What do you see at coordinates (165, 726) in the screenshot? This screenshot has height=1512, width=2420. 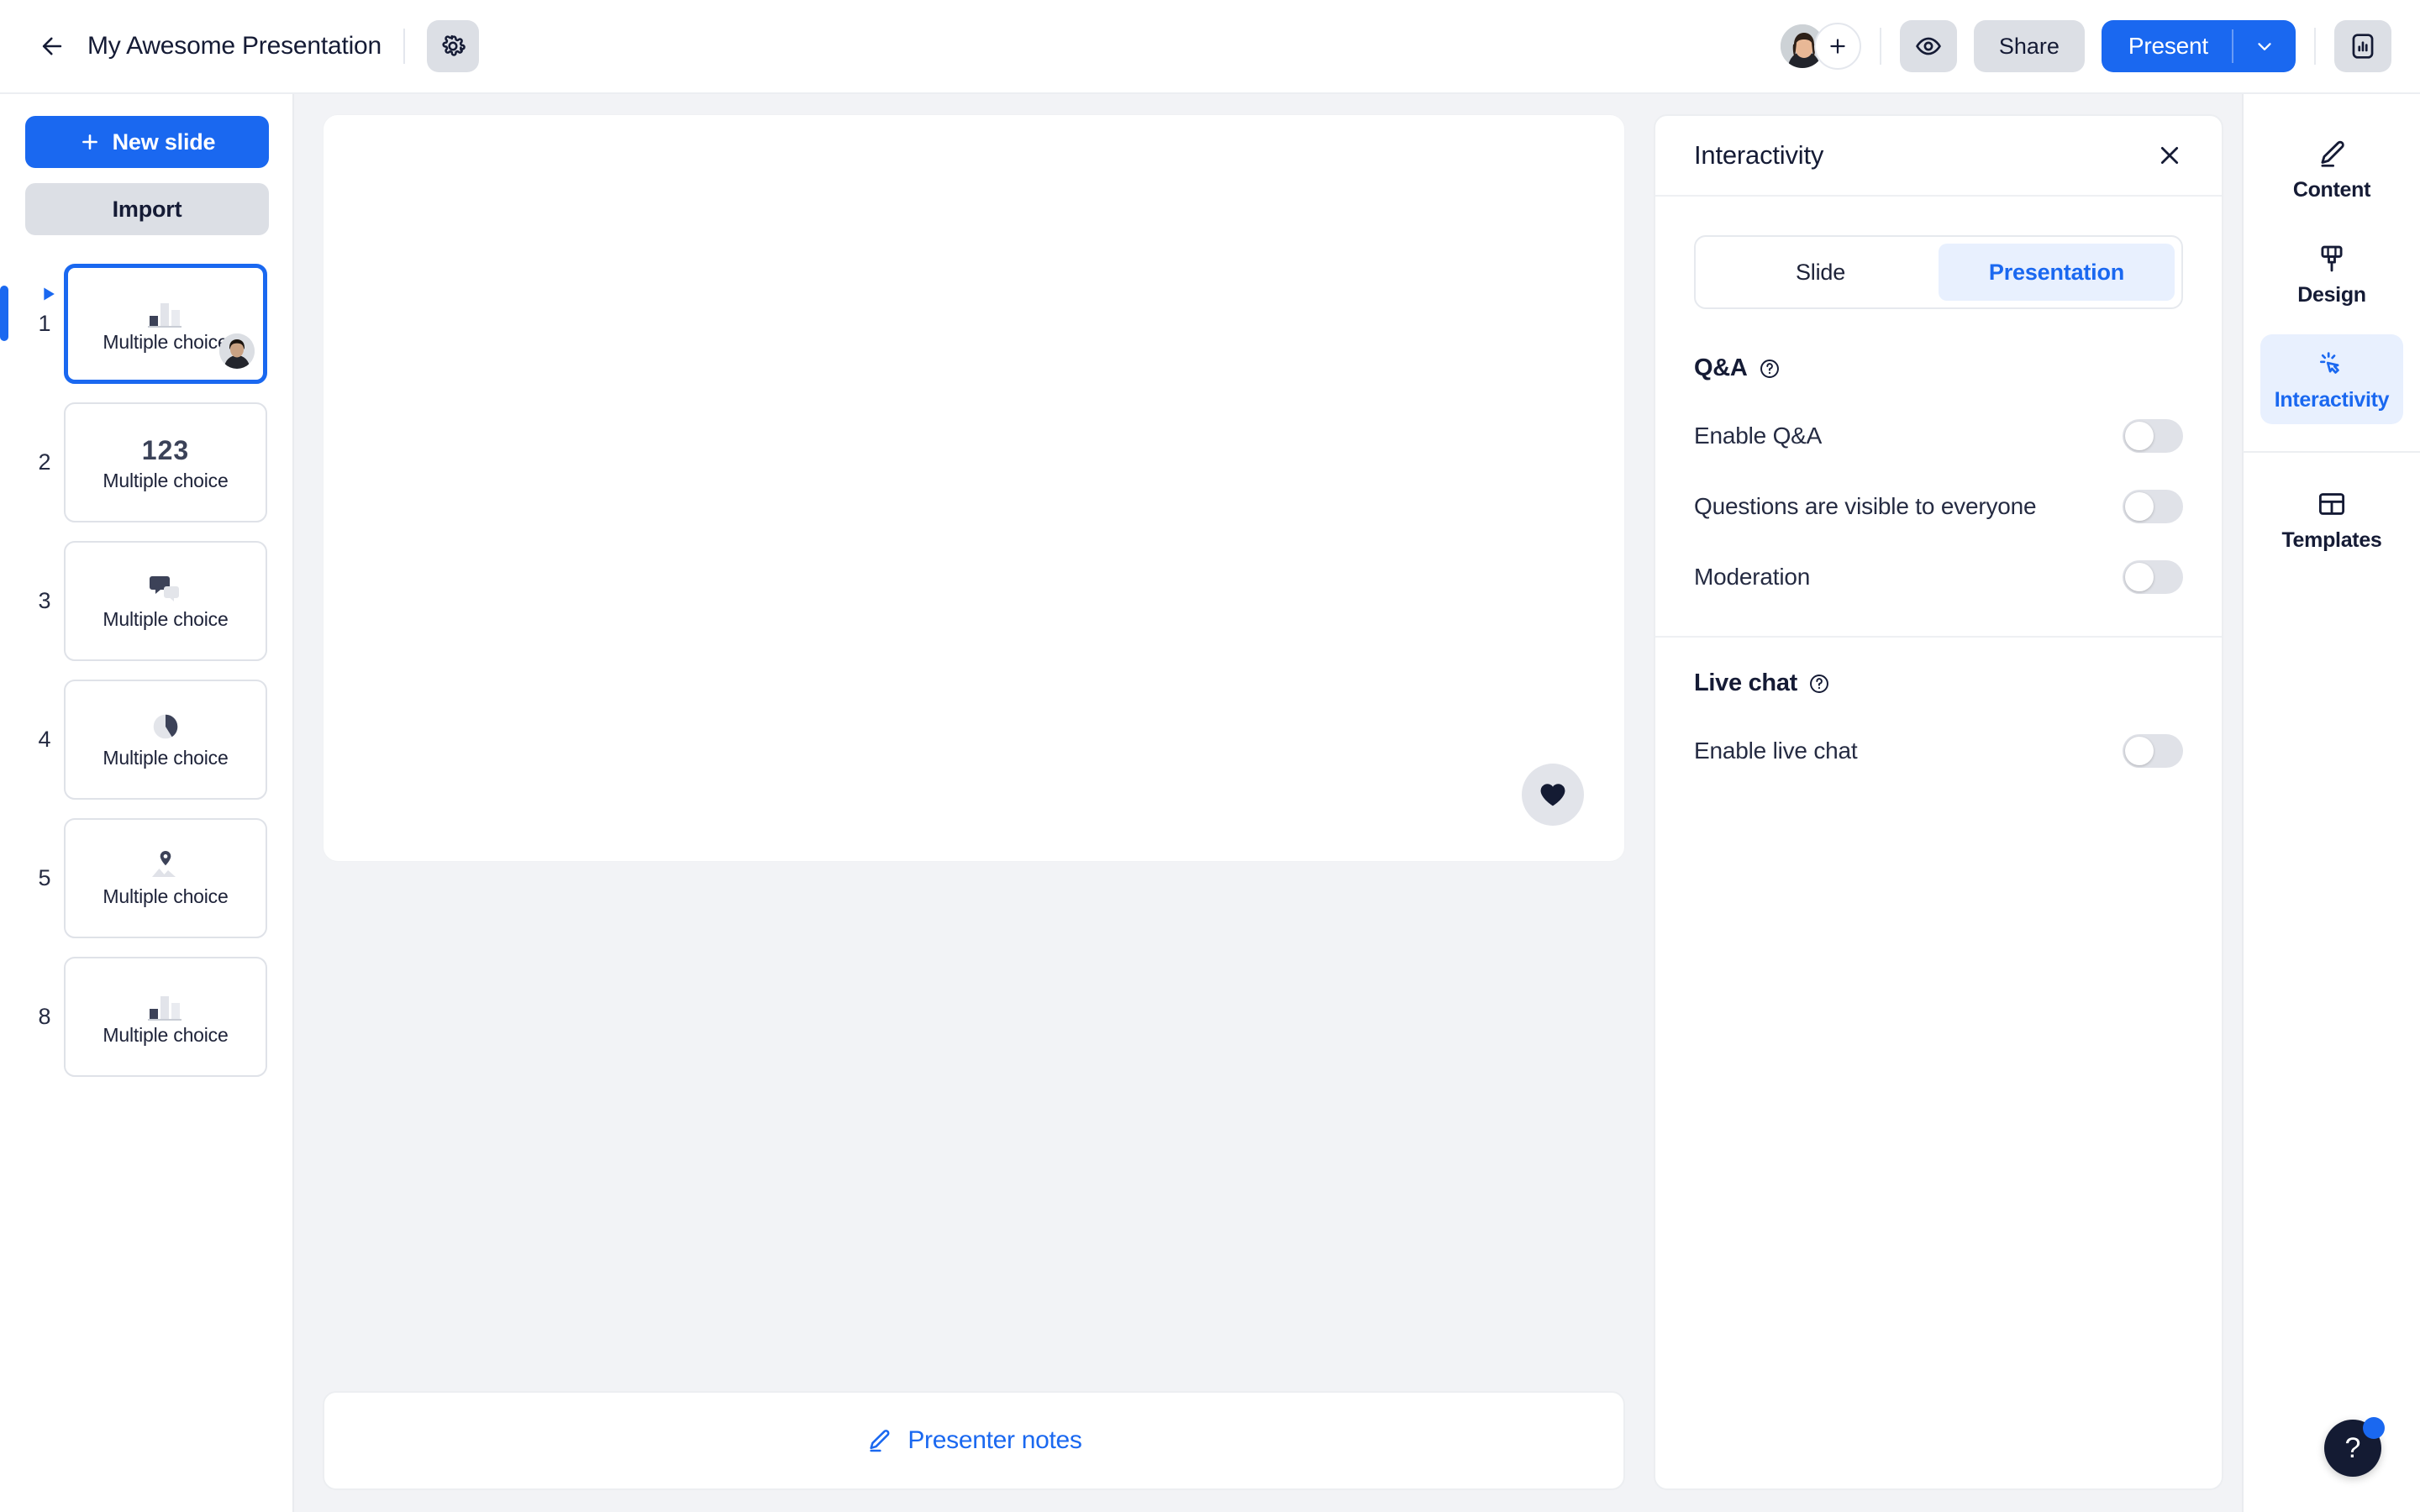 I see `pie-chart-icon` at bounding box center [165, 726].